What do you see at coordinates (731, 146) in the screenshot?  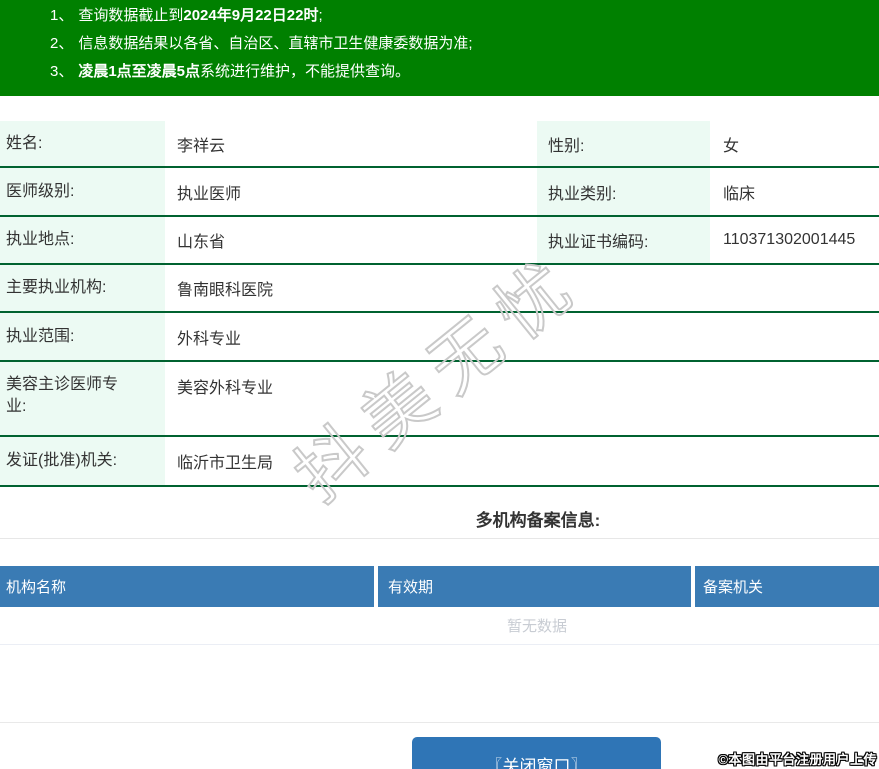 I see `field-value-gender: 女` at bounding box center [731, 146].